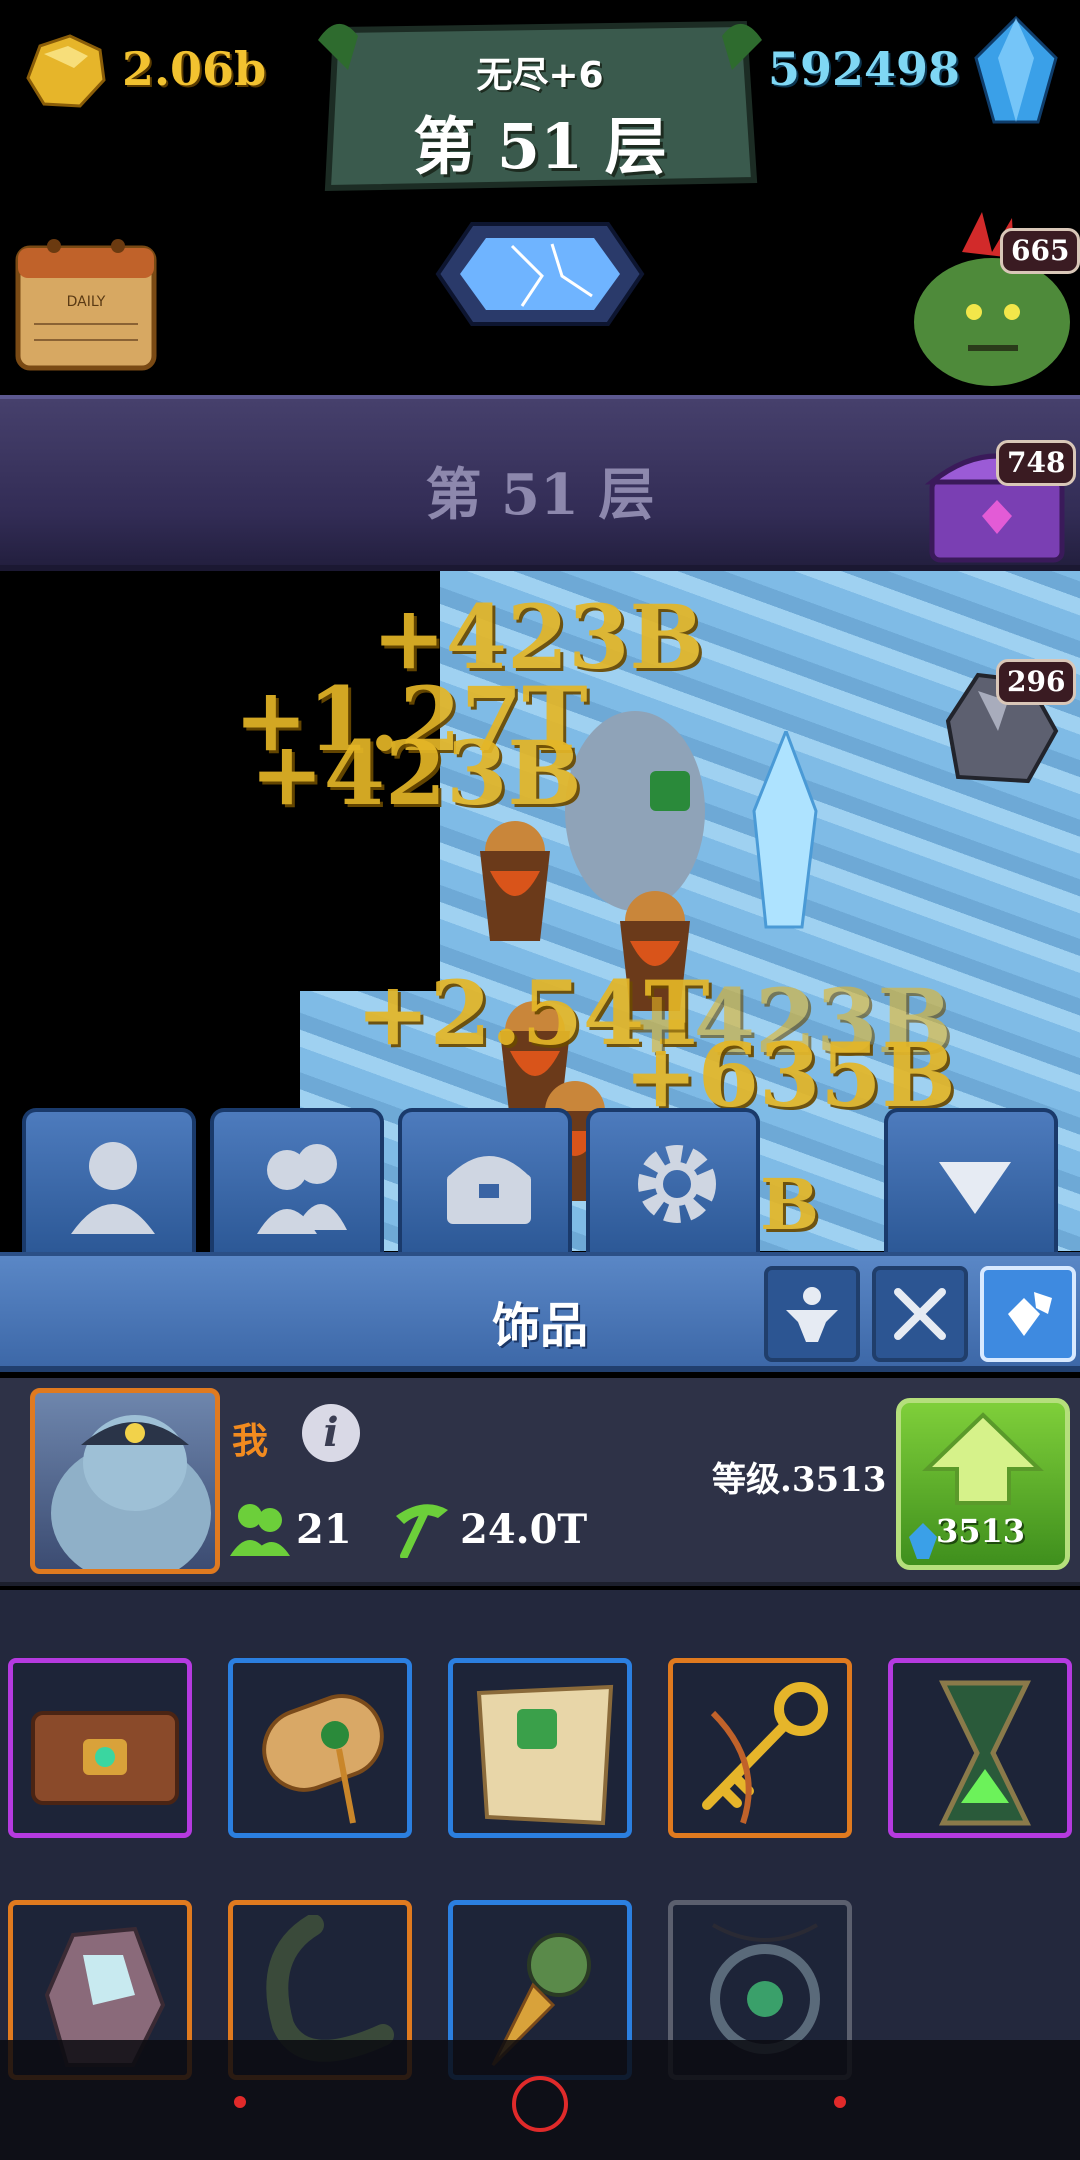 This screenshot has width=1080, height=2160. Describe the element at coordinates (302, 1189) in the screenshot. I see `miner-group-icon` at that location.